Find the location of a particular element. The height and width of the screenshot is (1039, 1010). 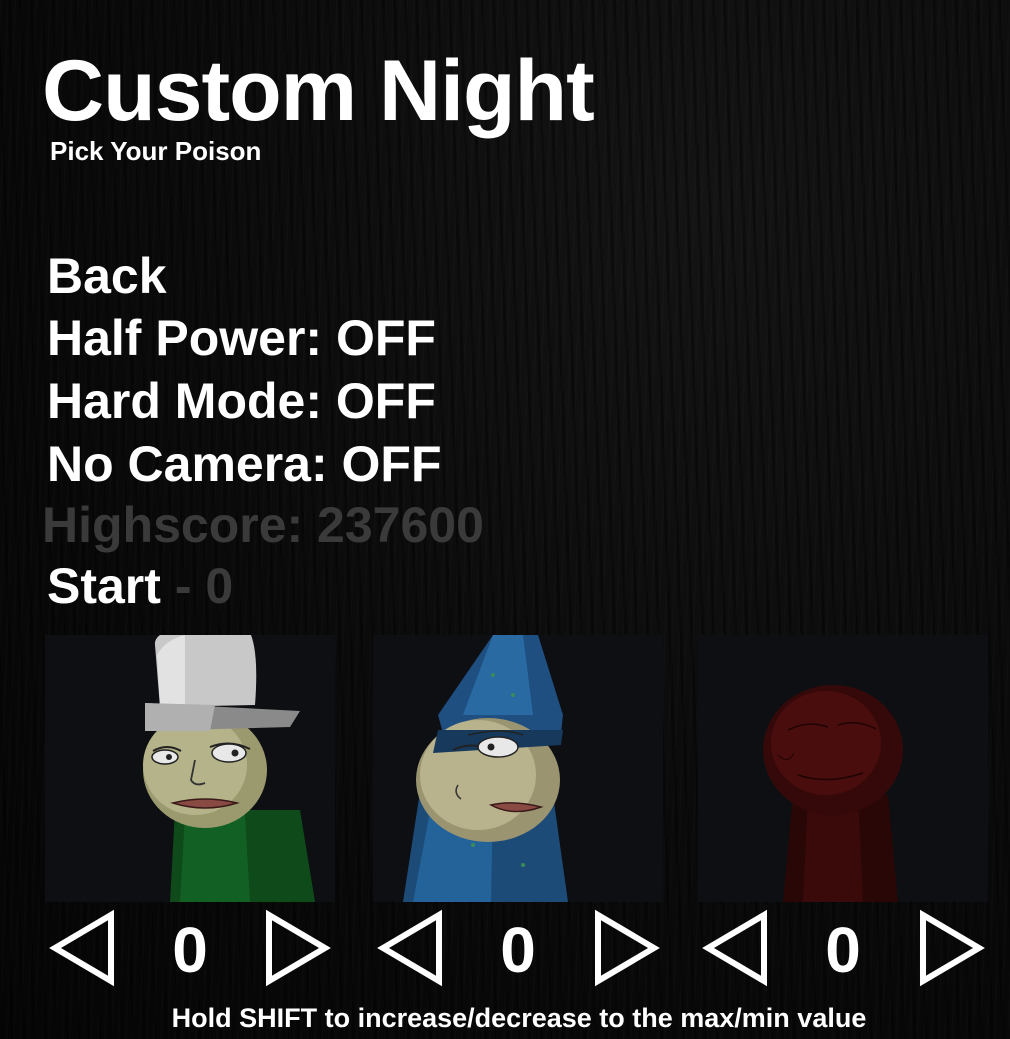

character-2-increase-button is located at coordinates (627, 948).